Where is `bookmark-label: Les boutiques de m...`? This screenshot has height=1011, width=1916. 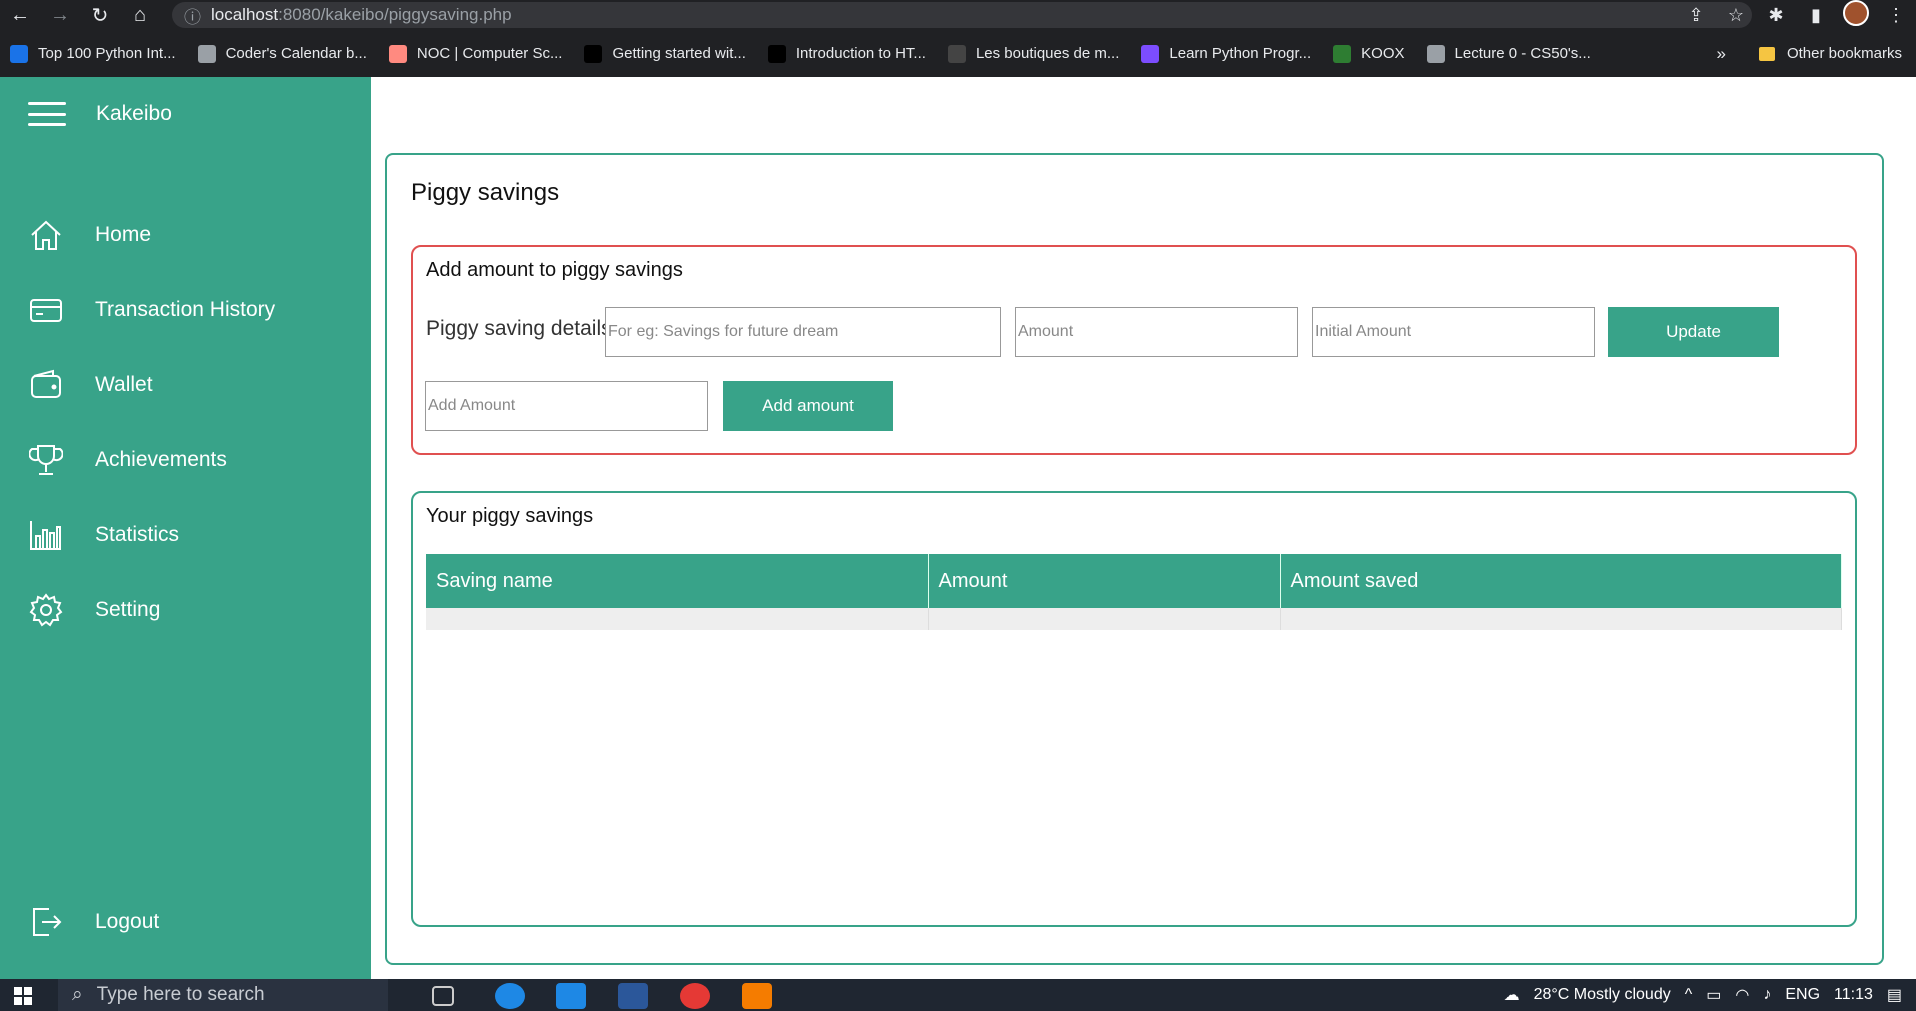
bookmark-label: Les boutiques de m... is located at coordinates (1047, 53).